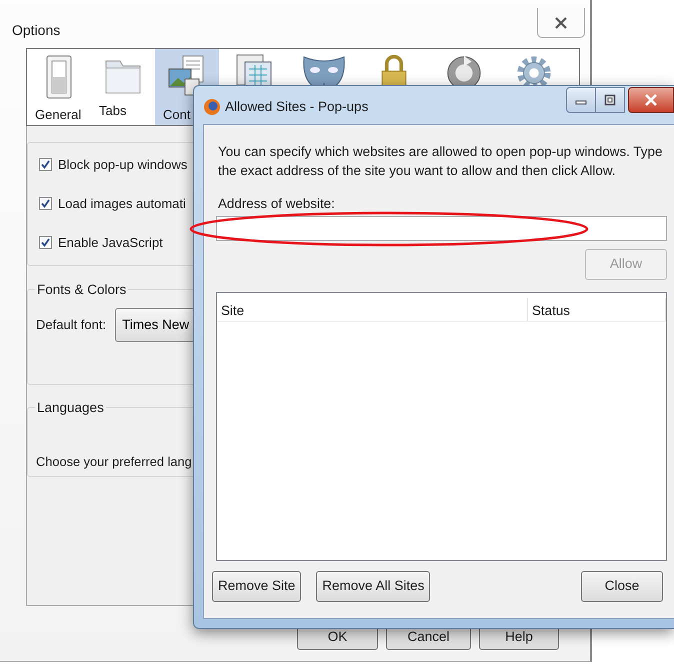  I want to click on minimize-button, so click(581, 100).